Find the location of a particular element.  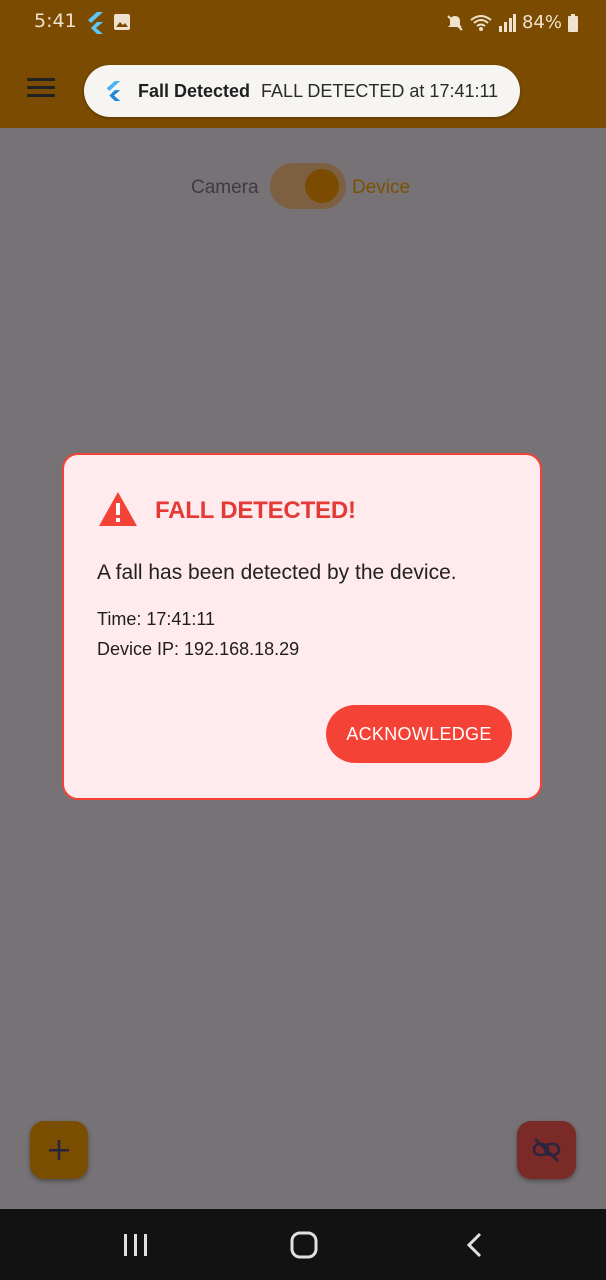

unlink-button is located at coordinates (546, 1150).